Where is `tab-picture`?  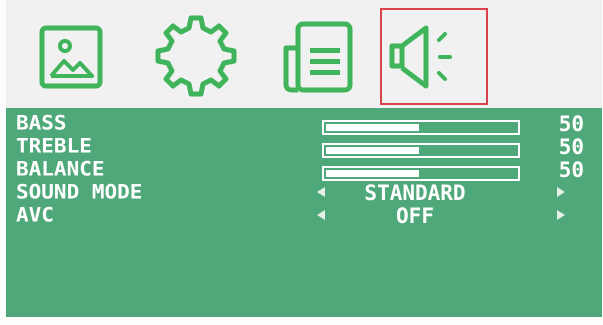
tab-picture is located at coordinates (72, 56).